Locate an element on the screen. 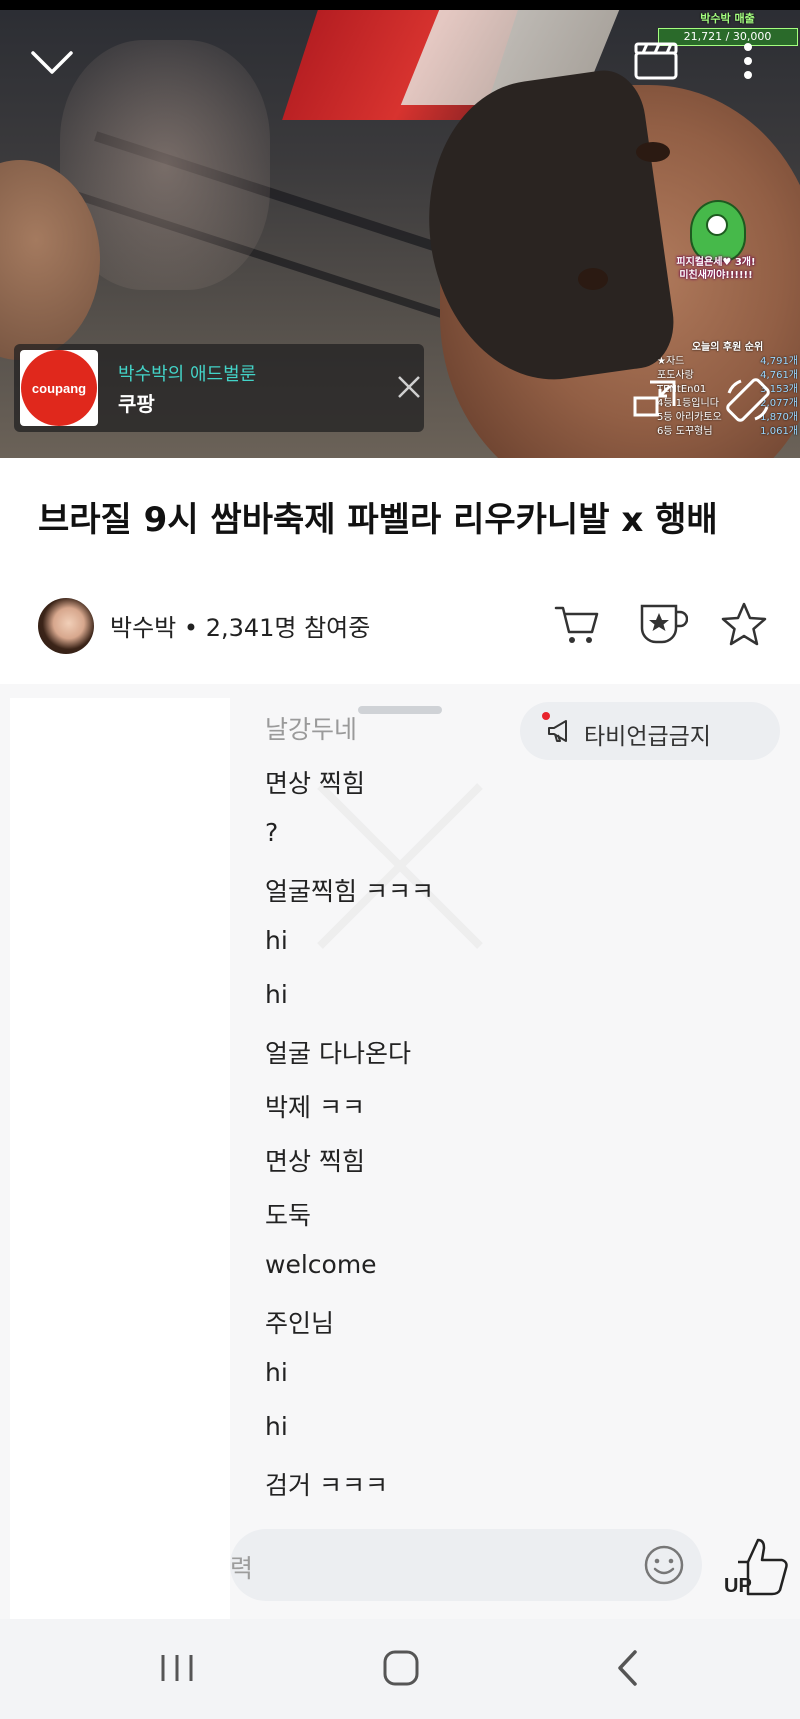 This screenshot has width=800, height=1719. streamer-meta: 박수박 • 2,341명 참여중 is located at coordinates (240, 625).